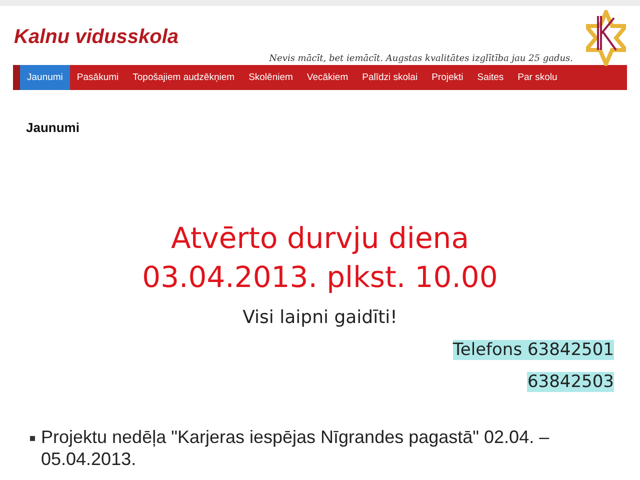 Image resolution: width=640 pixels, height=480 pixels. Describe the element at coordinates (271, 77) in the screenshot. I see `nav-tab: Skolēniem` at that location.